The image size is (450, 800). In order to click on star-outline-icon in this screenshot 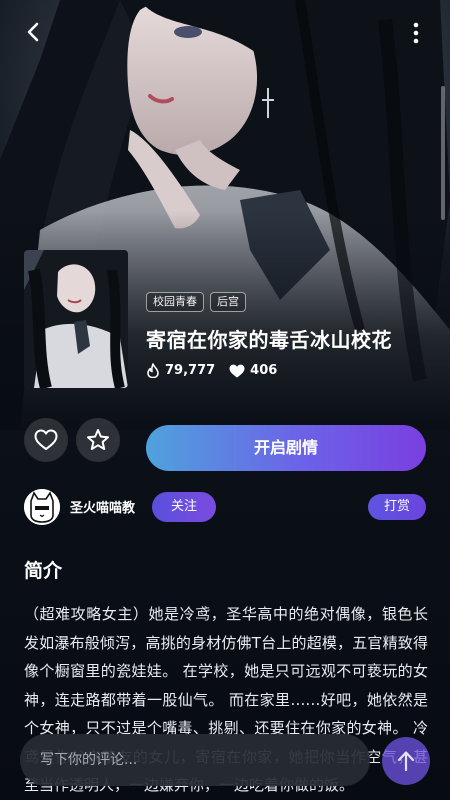, I will do `click(98, 439)`.